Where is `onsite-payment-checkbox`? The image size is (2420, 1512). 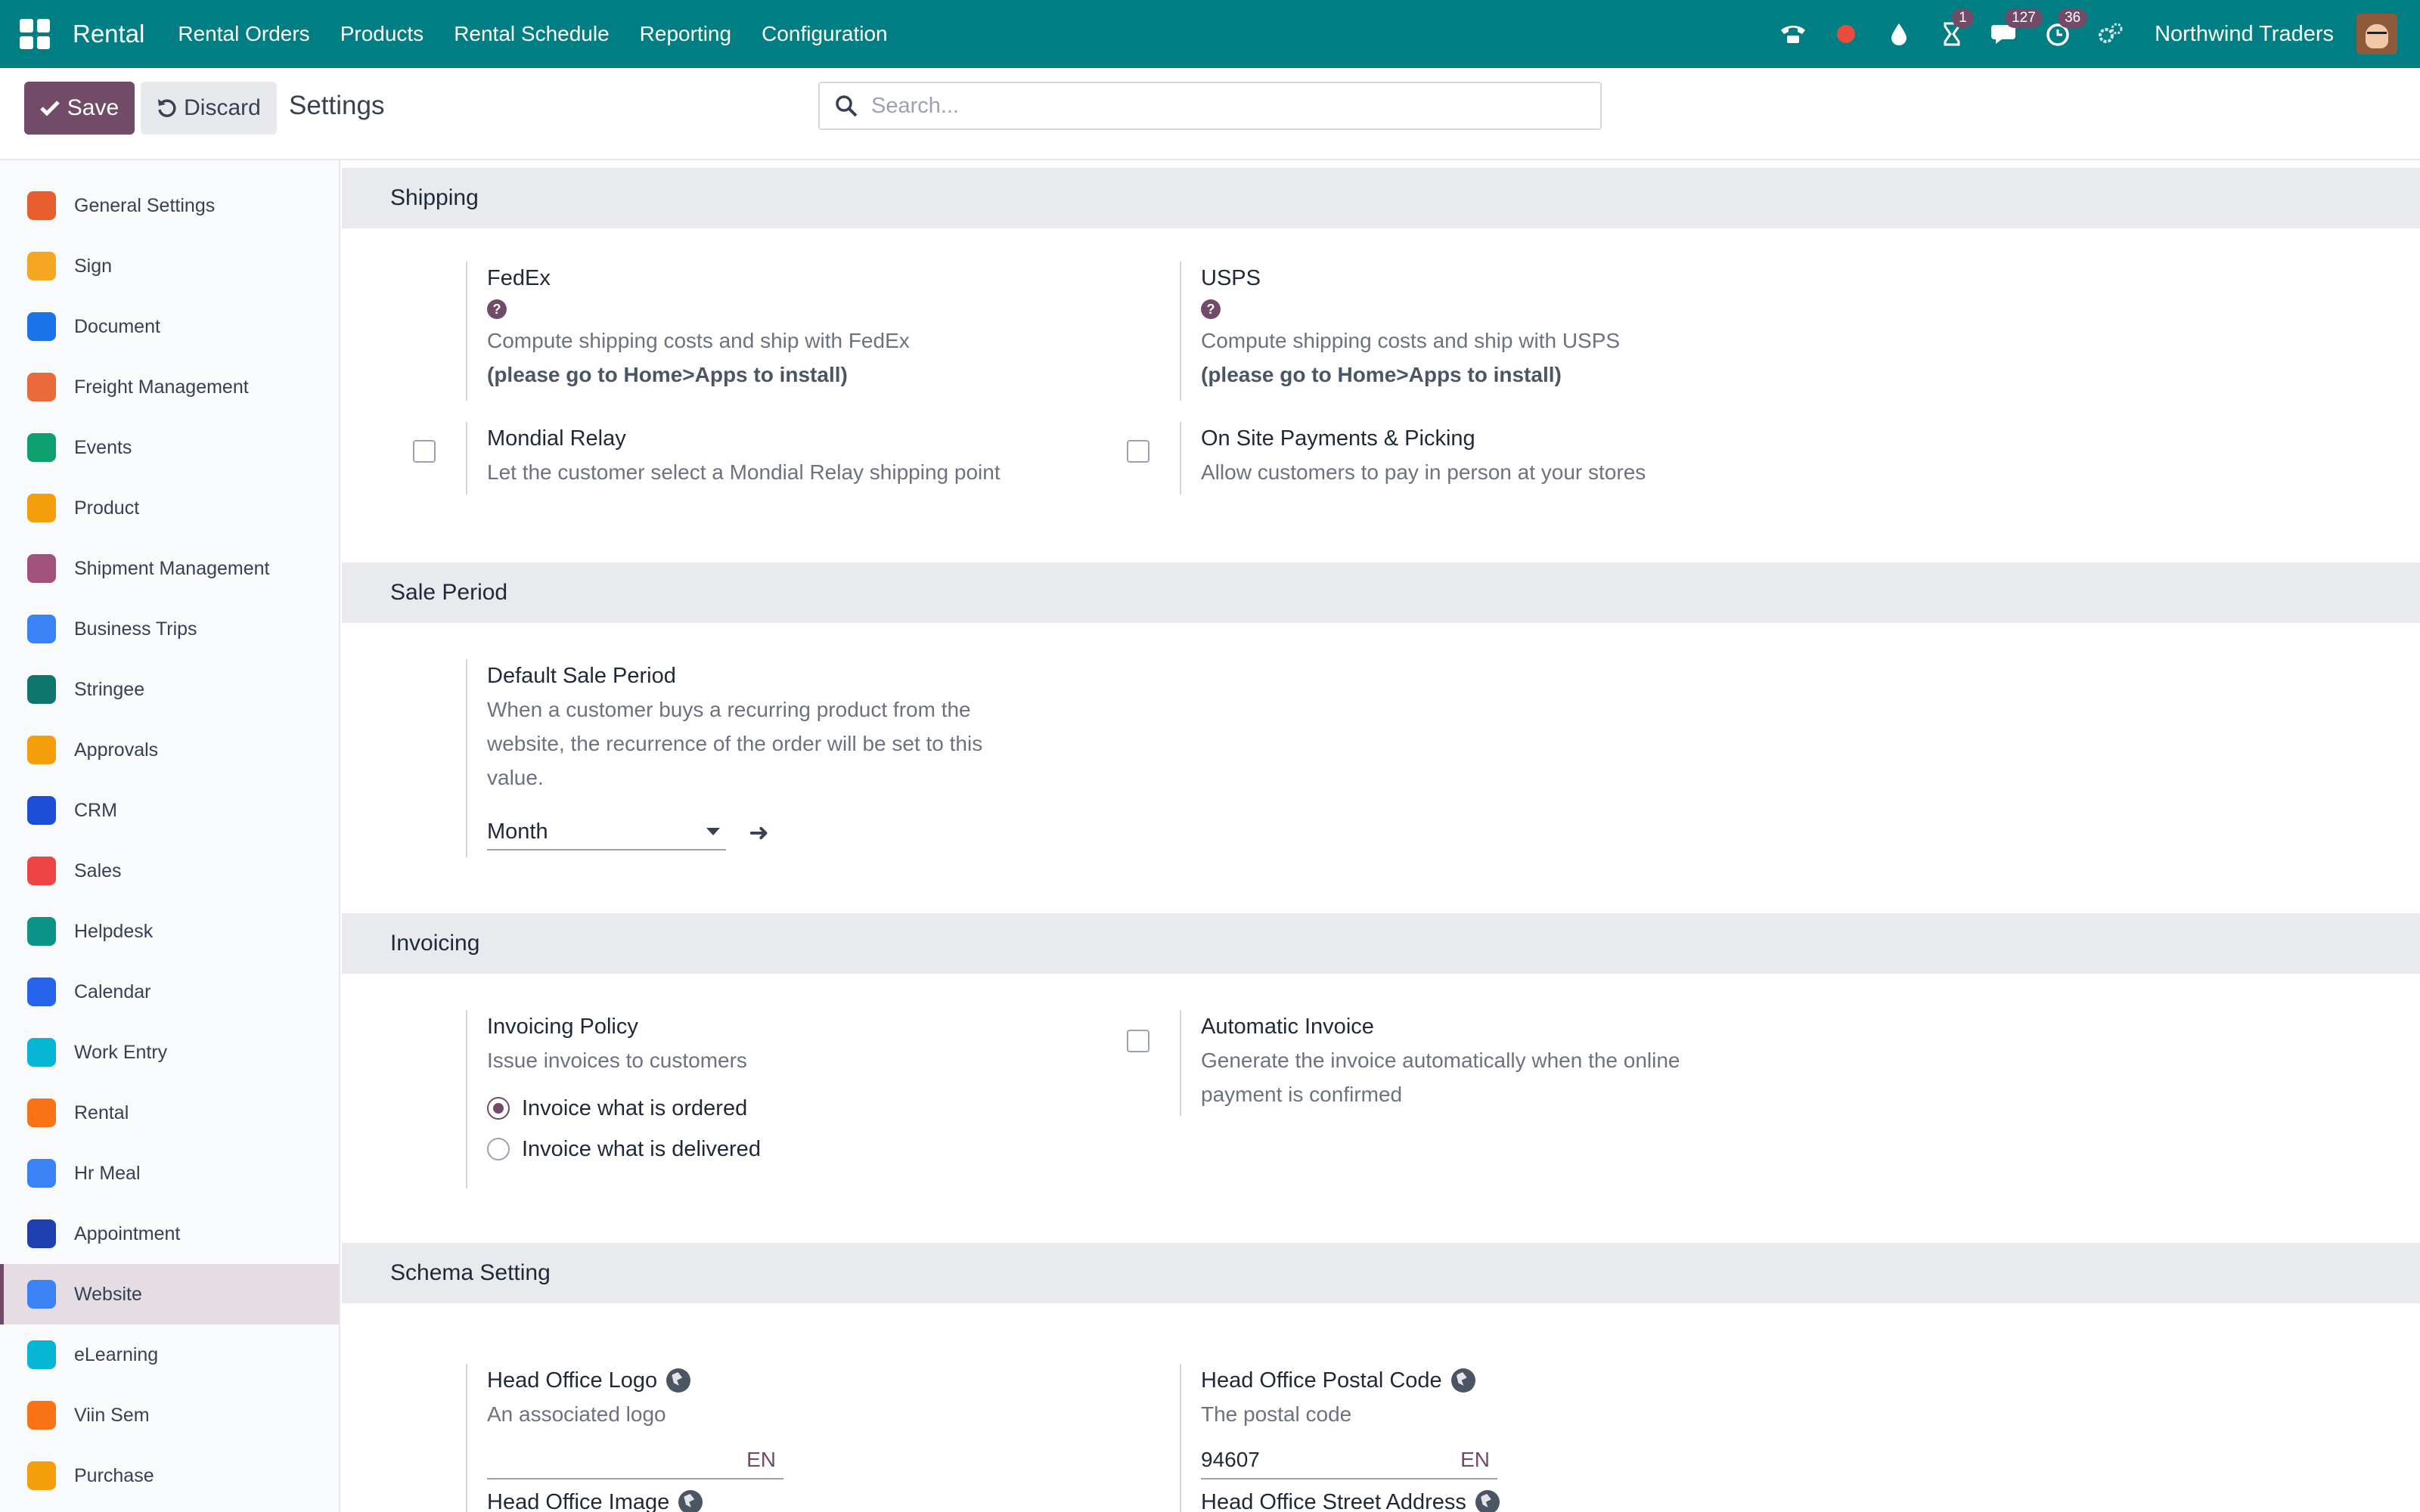
onsite-payment-checkbox is located at coordinates (1138, 452).